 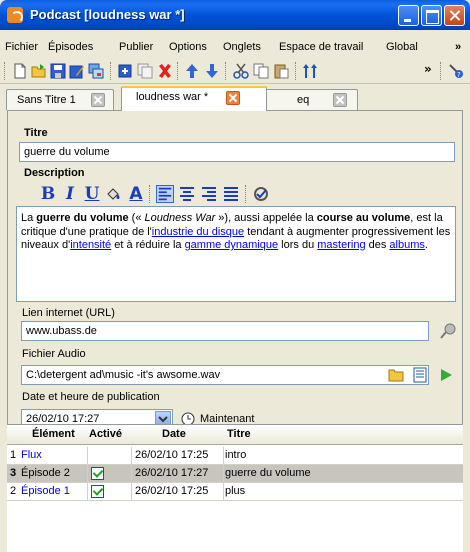 I want to click on folder-icon, so click(x=396, y=375).